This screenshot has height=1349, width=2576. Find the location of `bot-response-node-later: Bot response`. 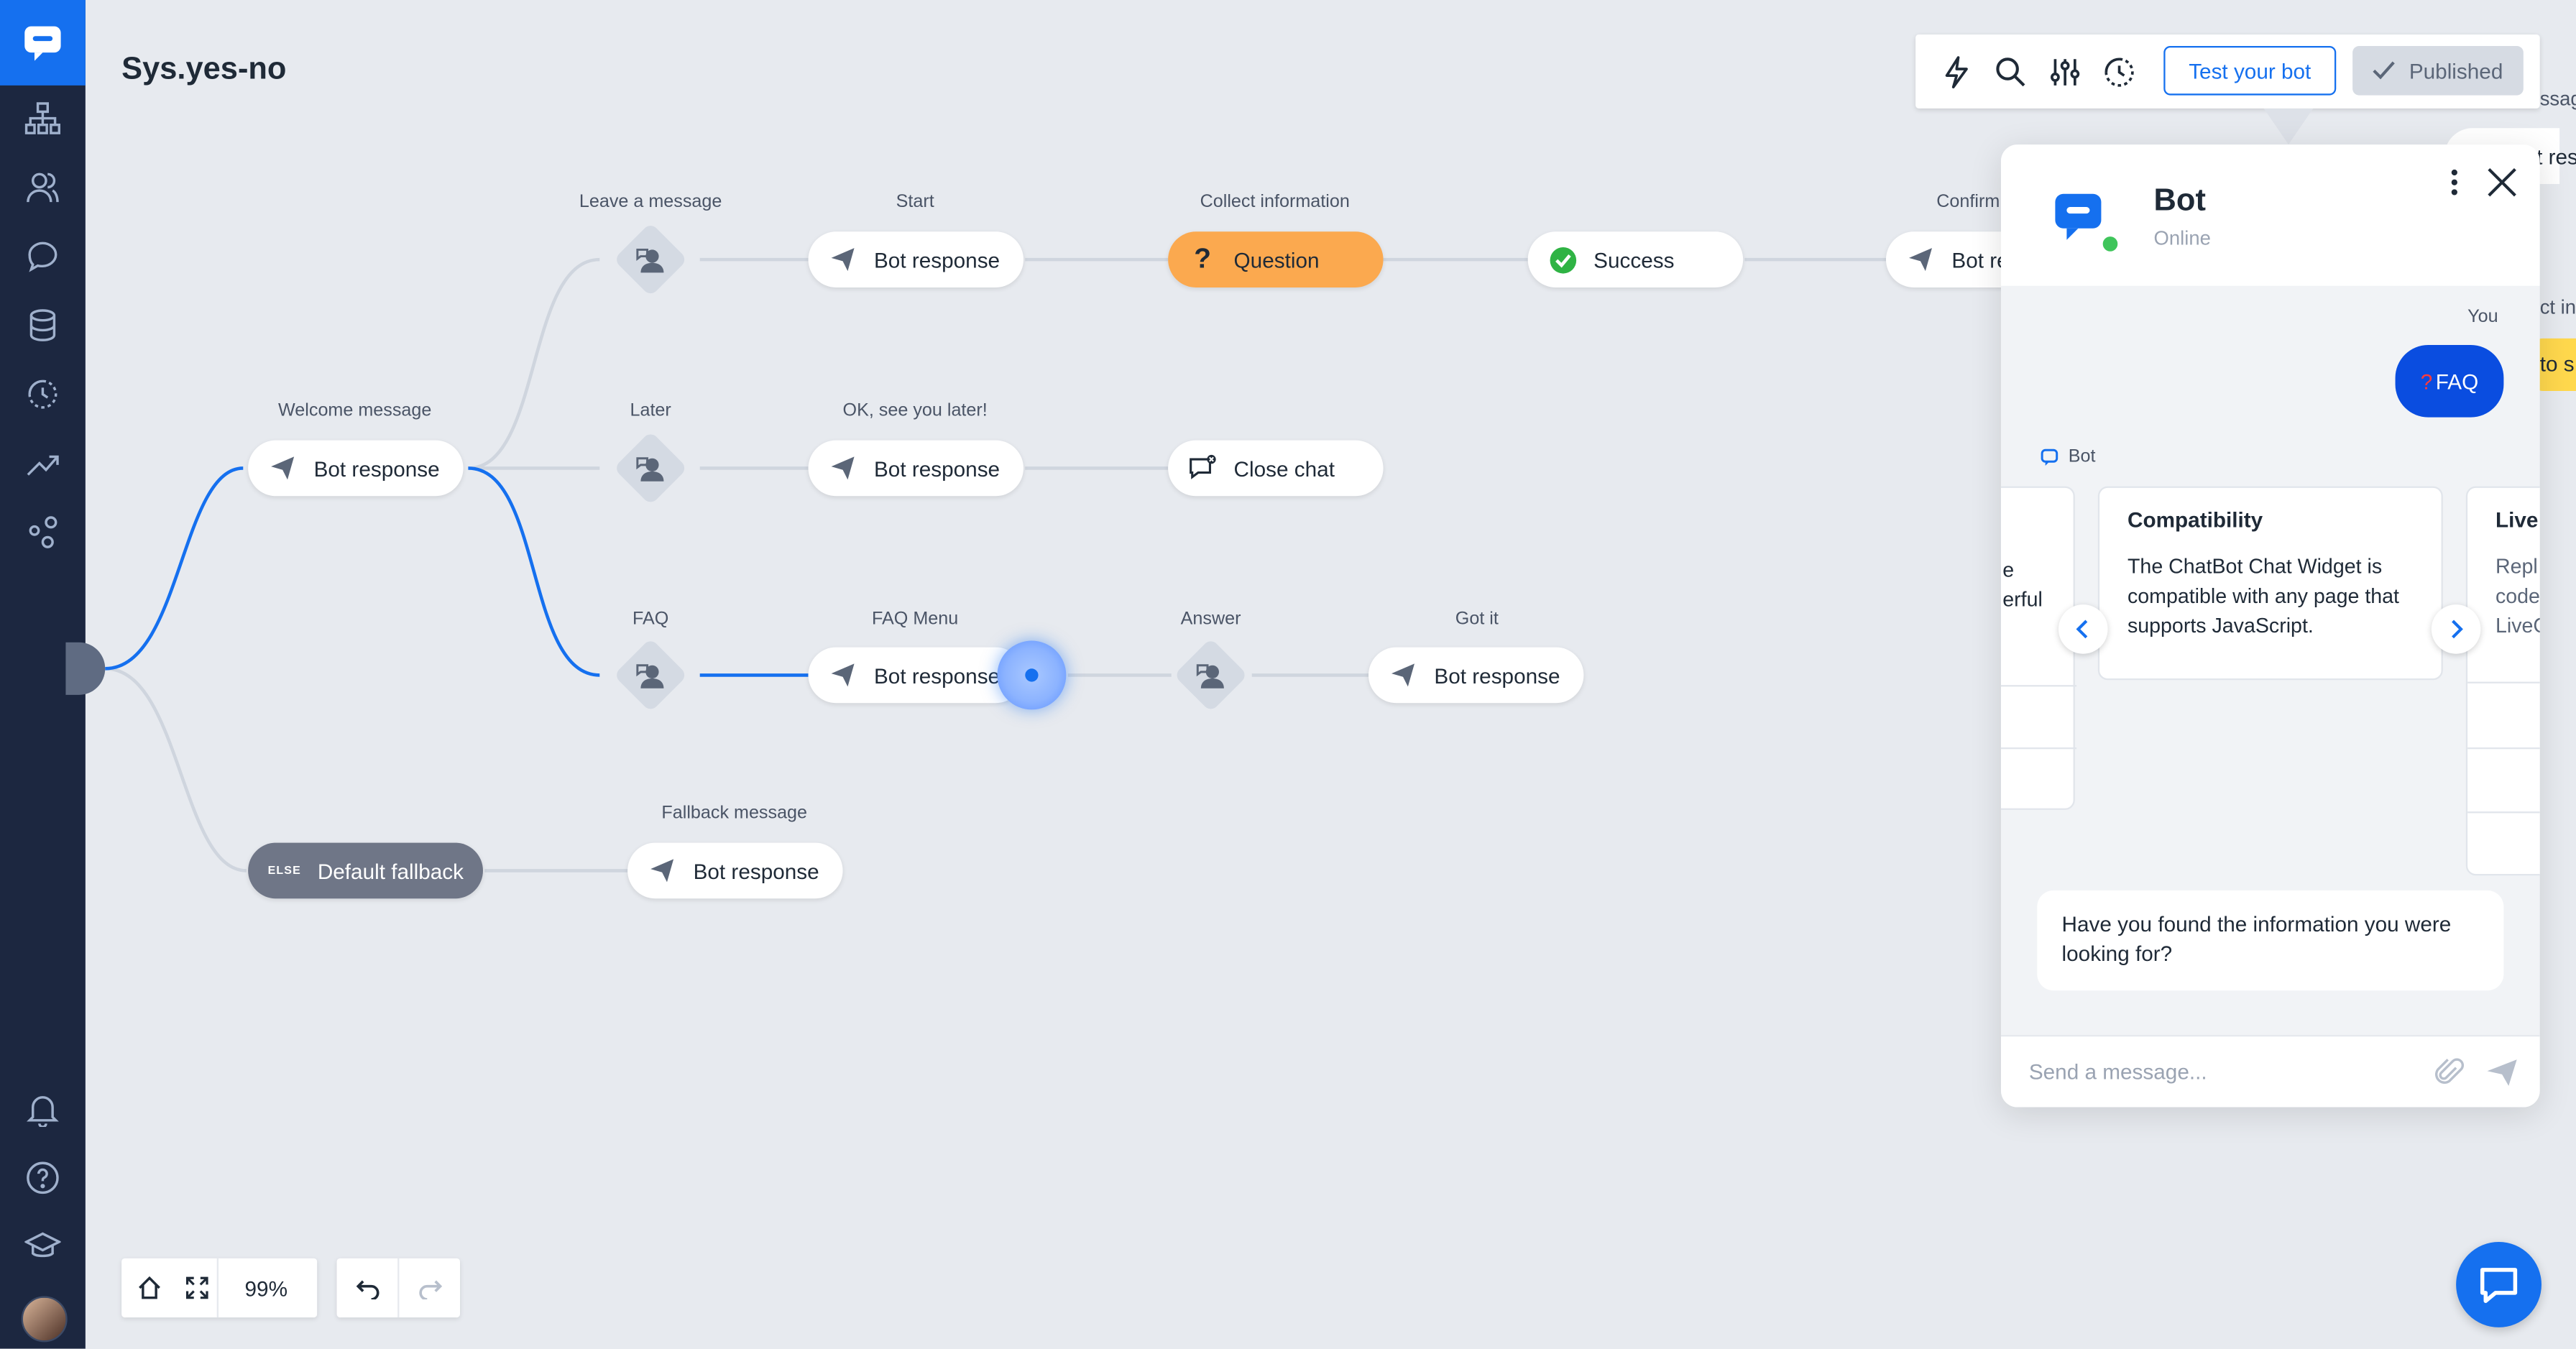

bot-response-node-later: Bot response is located at coordinates (916, 469).